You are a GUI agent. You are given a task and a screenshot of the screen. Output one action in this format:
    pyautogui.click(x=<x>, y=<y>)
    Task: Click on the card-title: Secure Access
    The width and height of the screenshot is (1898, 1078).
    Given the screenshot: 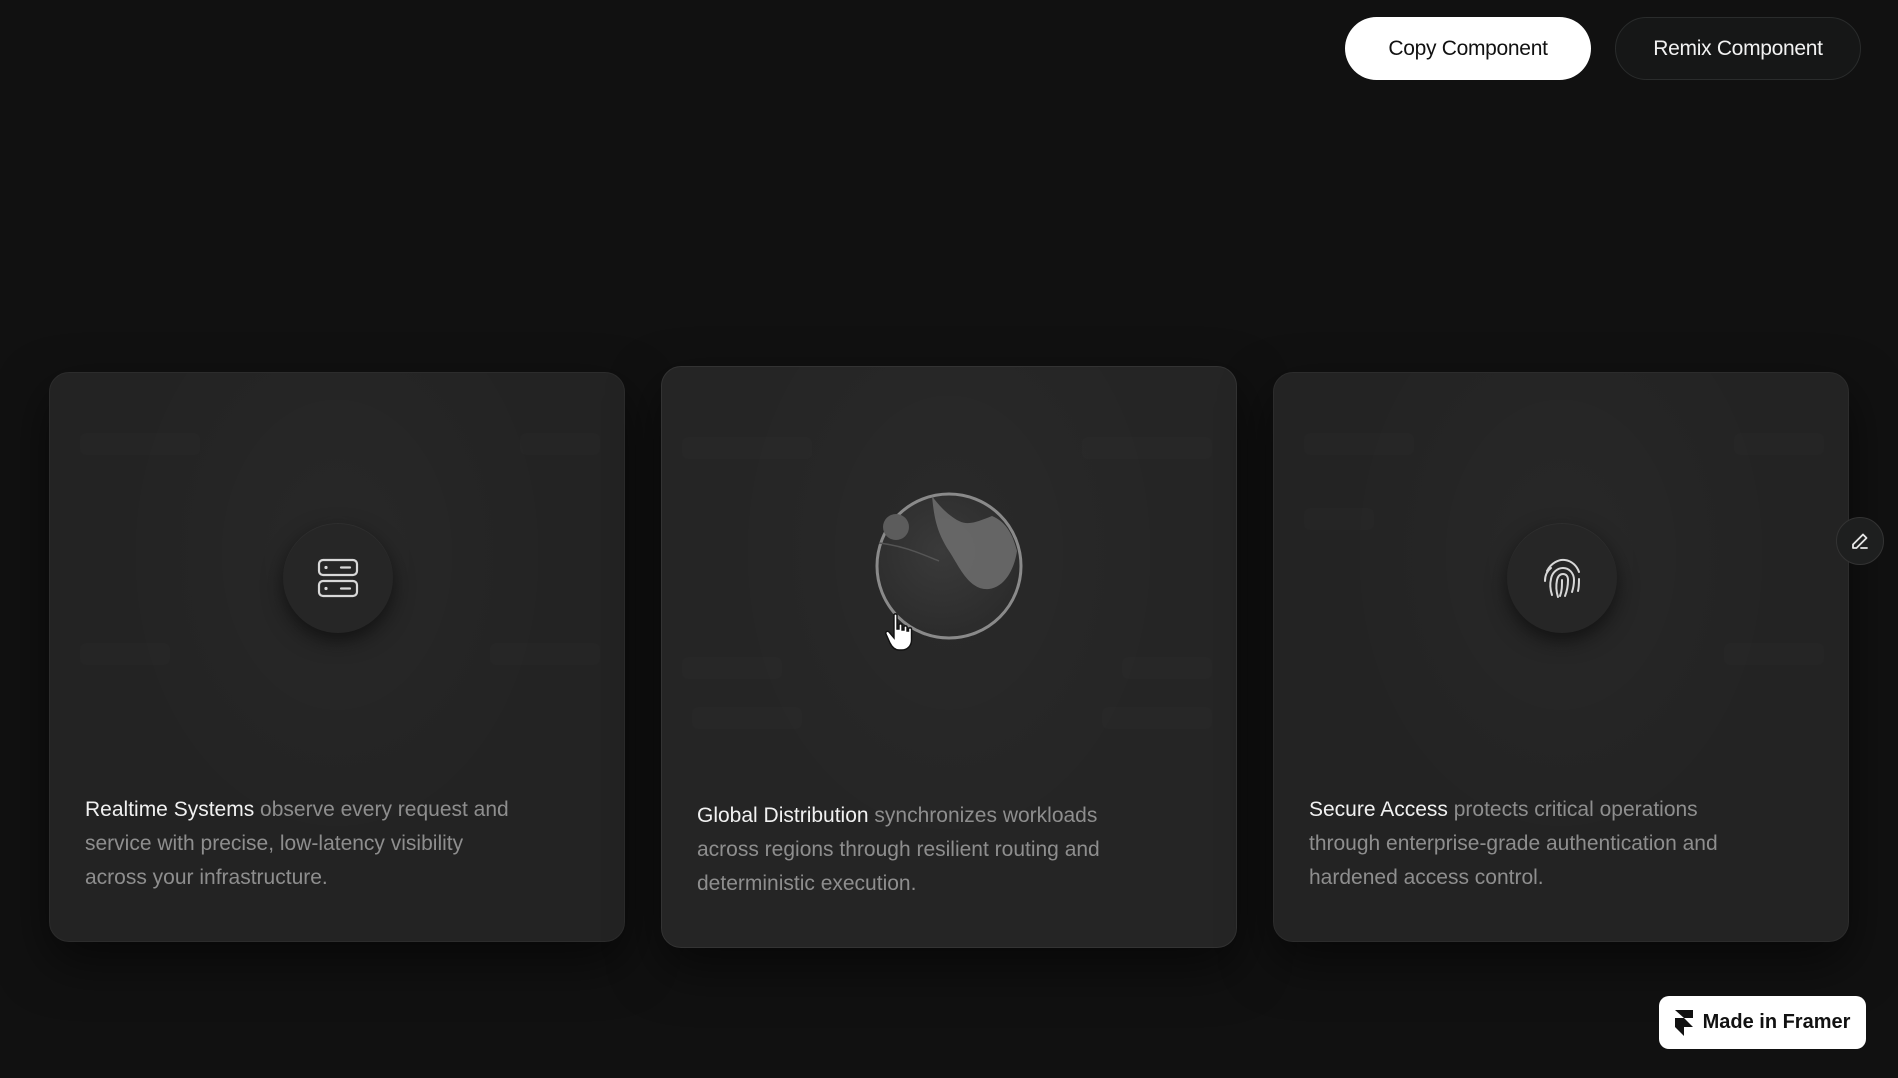 What is the action you would take?
    pyautogui.click(x=1378, y=809)
    